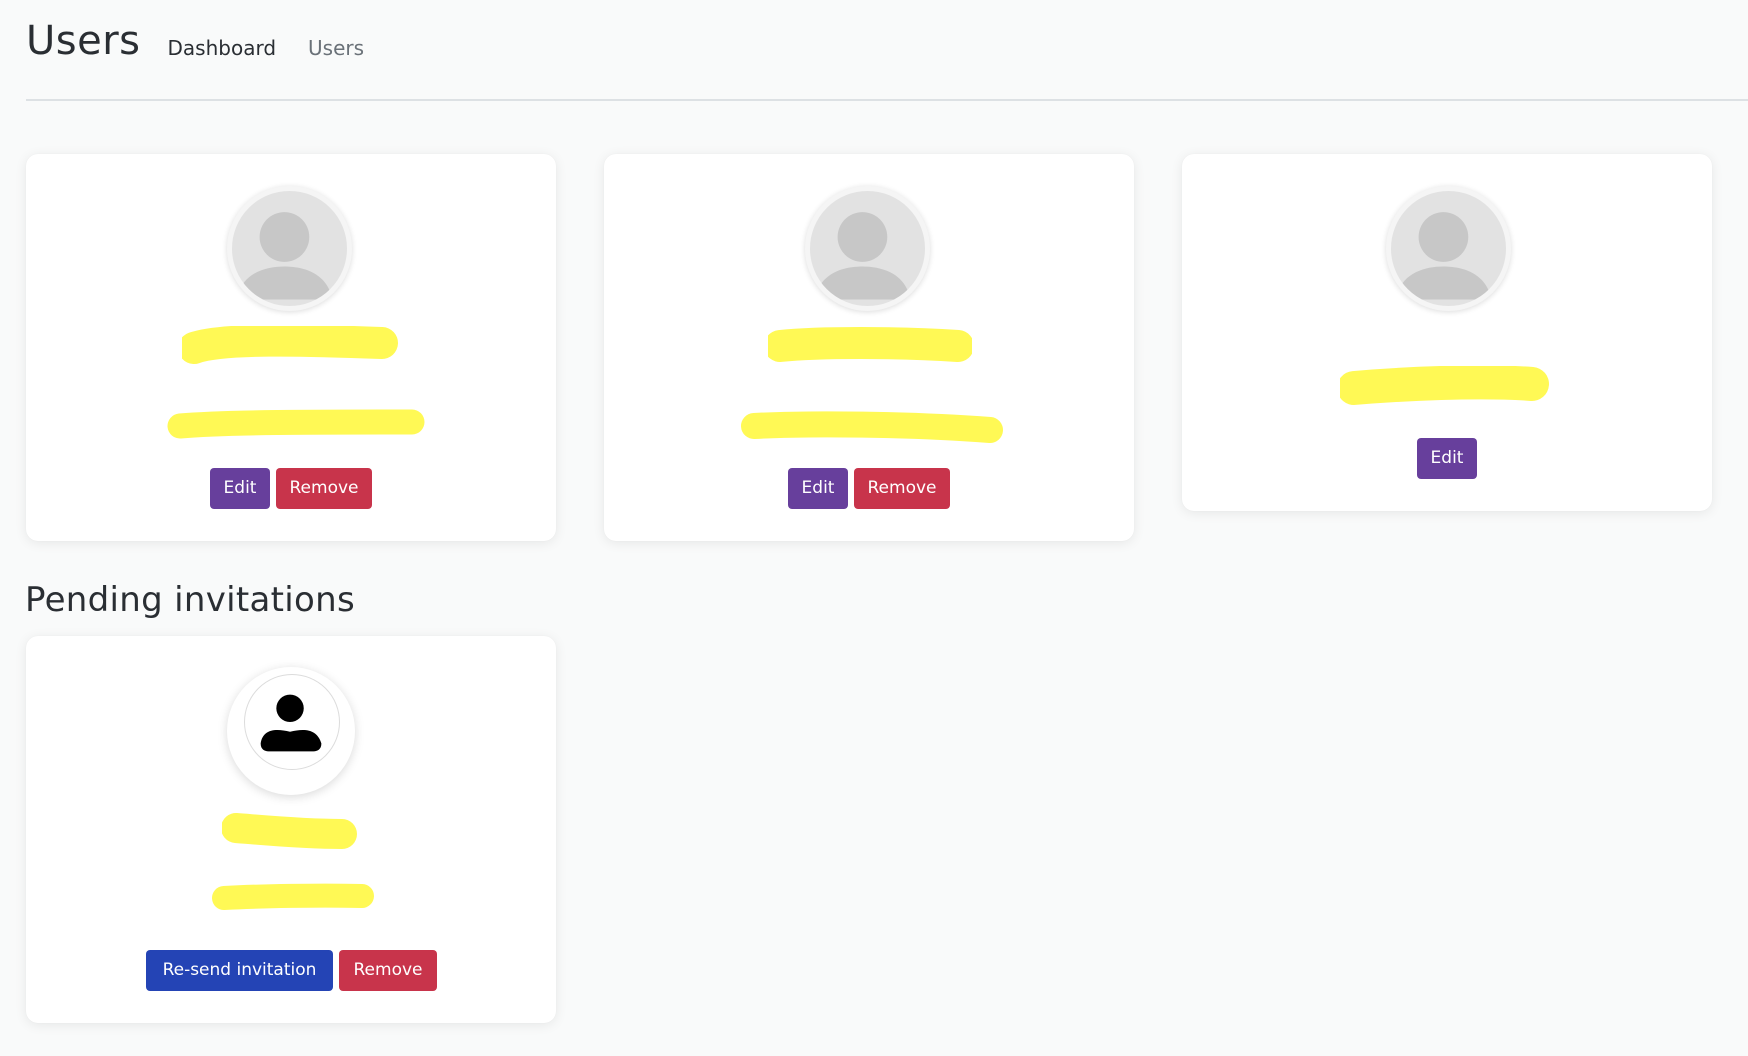  What do you see at coordinates (239, 970) in the screenshot?
I see `resend-invitation-button: Re-send invitation` at bounding box center [239, 970].